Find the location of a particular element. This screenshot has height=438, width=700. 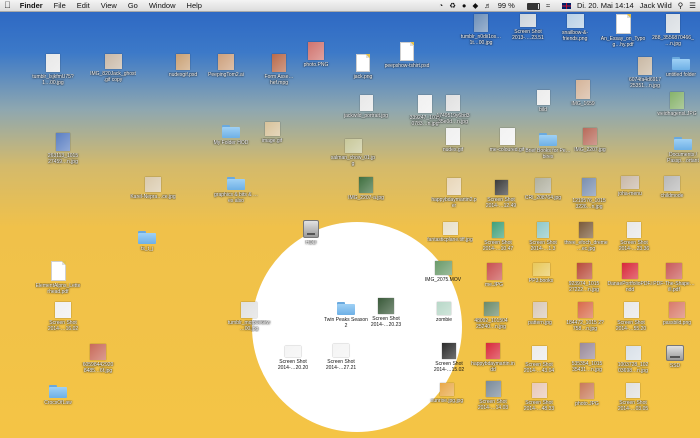

desktop-icon-8: nudesgif.psd is located at coordinates (183, 66).